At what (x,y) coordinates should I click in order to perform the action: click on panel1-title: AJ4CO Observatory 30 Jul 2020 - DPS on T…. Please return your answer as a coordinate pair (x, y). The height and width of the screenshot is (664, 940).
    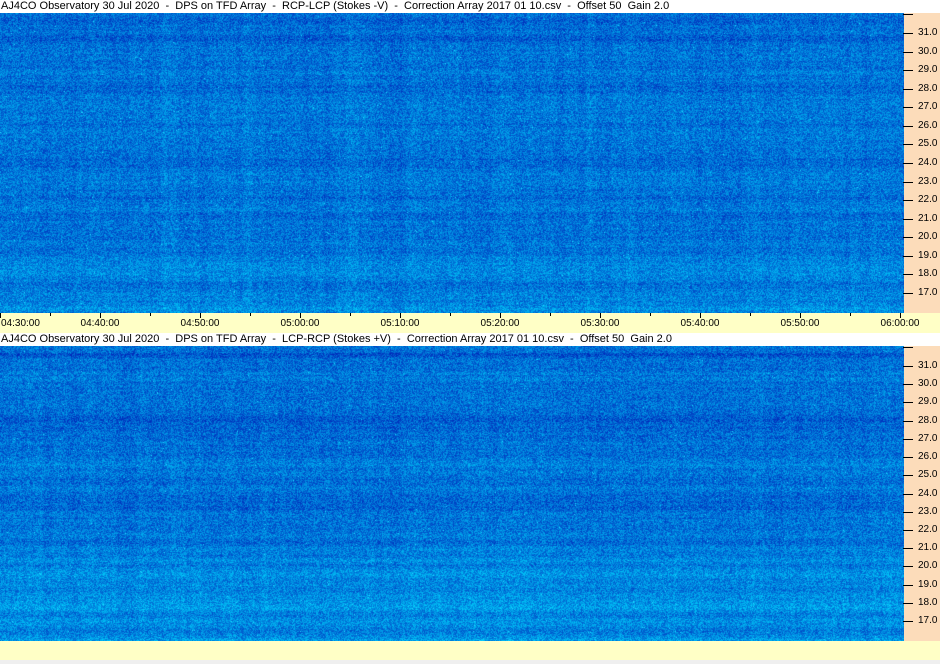
    Looking at the image, I should click on (470, 6).